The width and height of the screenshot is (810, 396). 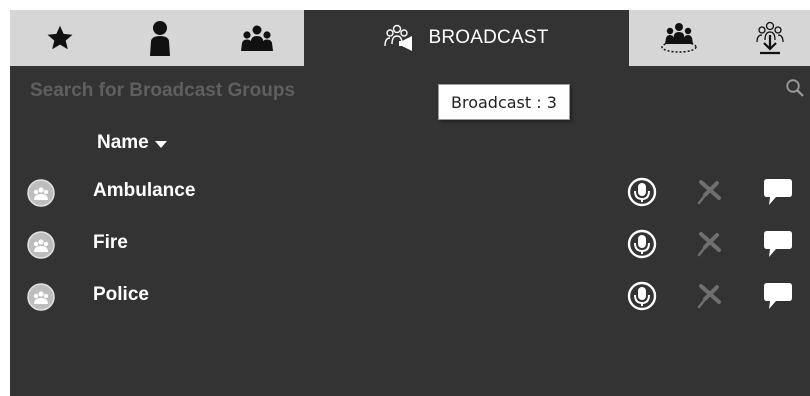 I want to click on person-icon, so click(x=160, y=38).